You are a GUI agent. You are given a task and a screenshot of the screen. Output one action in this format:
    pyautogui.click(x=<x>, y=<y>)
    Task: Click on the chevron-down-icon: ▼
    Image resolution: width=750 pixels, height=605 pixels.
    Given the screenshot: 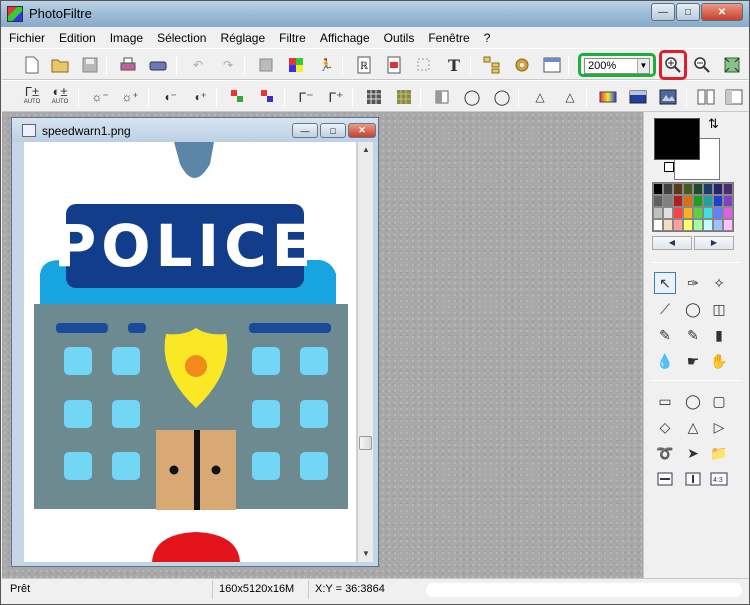 What is the action you would take?
    pyautogui.click(x=643, y=66)
    